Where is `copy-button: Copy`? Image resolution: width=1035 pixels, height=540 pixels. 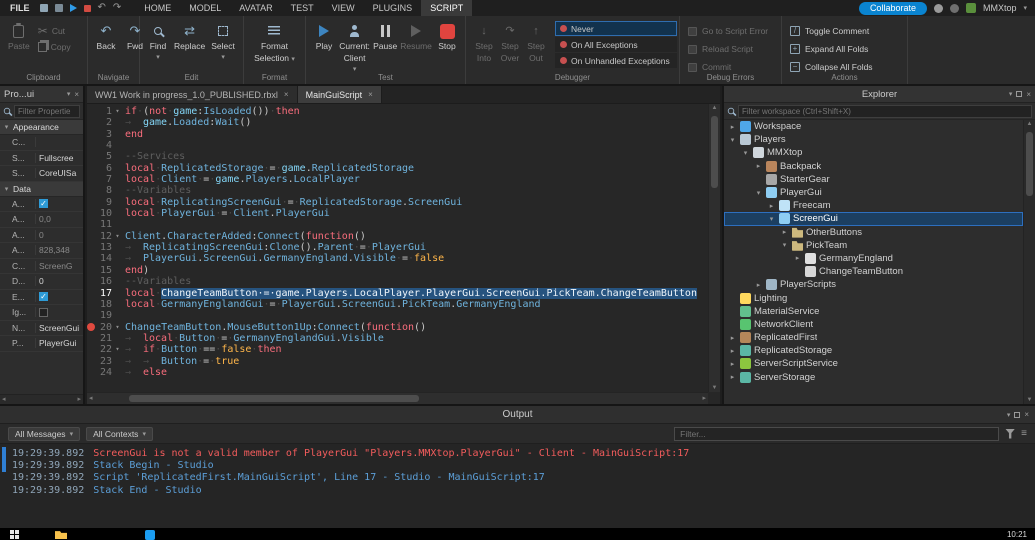 copy-button: Copy is located at coordinates (54, 47).